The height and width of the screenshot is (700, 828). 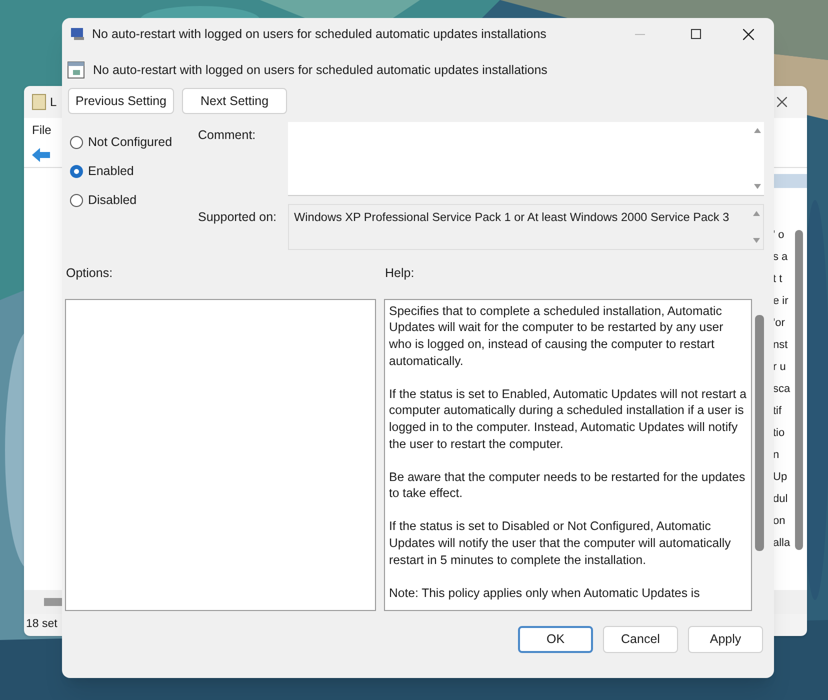 I want to click on column-text: sca, so click(x=782, y=389).